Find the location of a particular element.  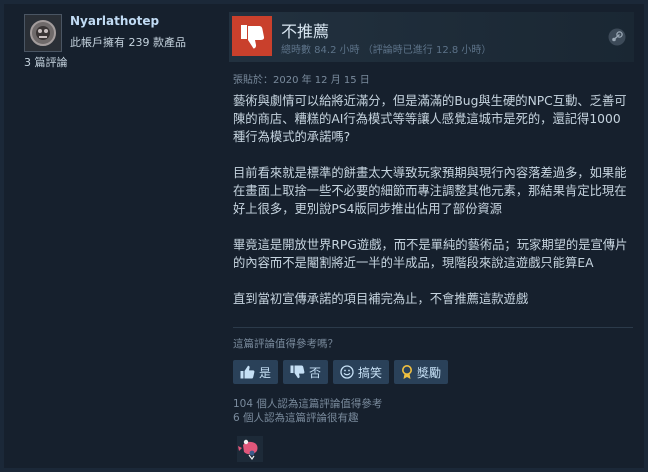

vote-buttons: 是 否 搞笑 獎勵 is located at coordinates (341, 372).